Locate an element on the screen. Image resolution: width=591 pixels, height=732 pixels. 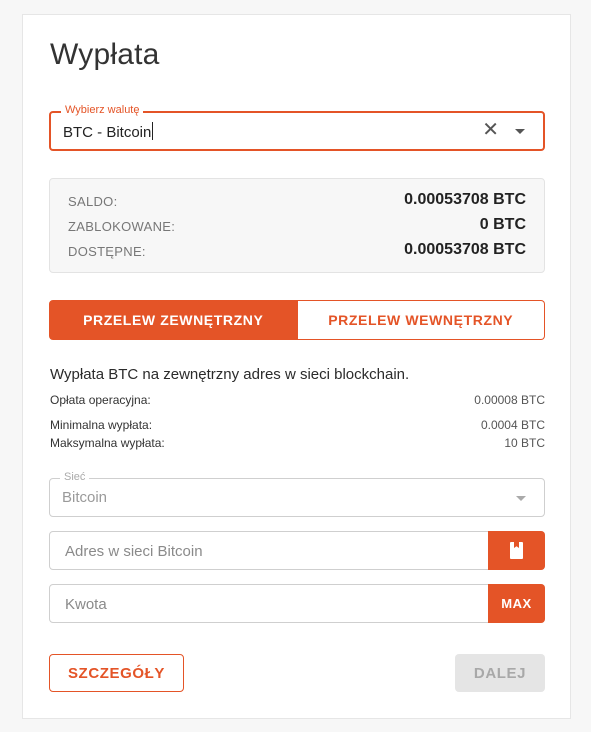
tab-internal-transfer: PRZELEW WEWNĘTRZNY is located at coordinates (421, 320).